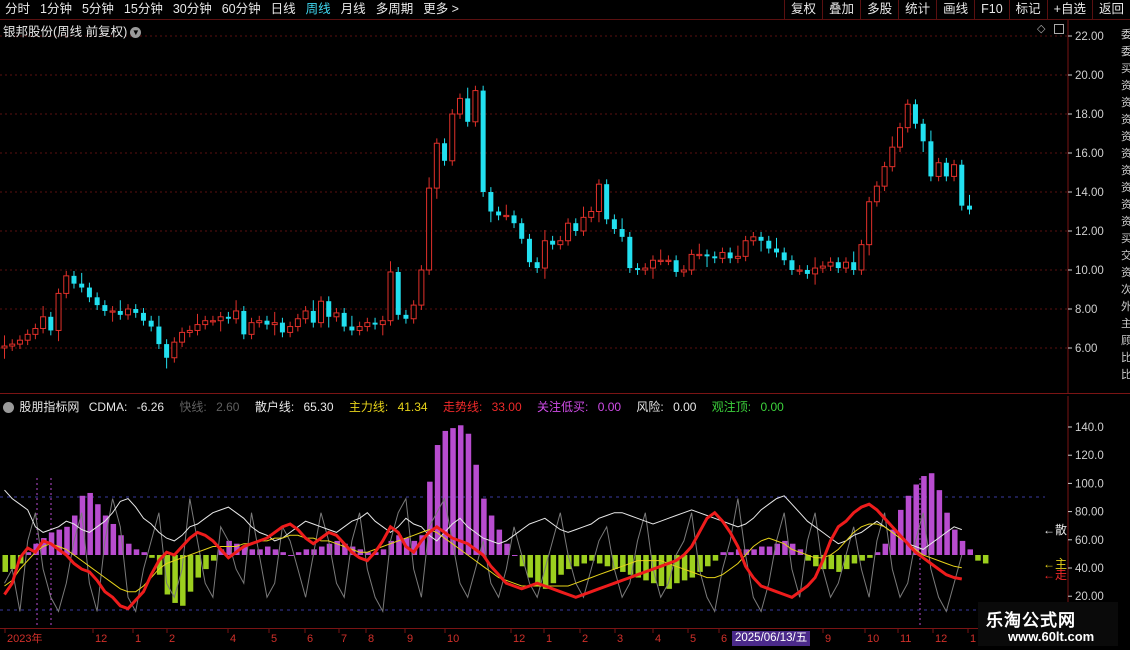 The width and height of the screenshot is (1130, 650). I want to click on edge-label: 委, so click(1125, 35).